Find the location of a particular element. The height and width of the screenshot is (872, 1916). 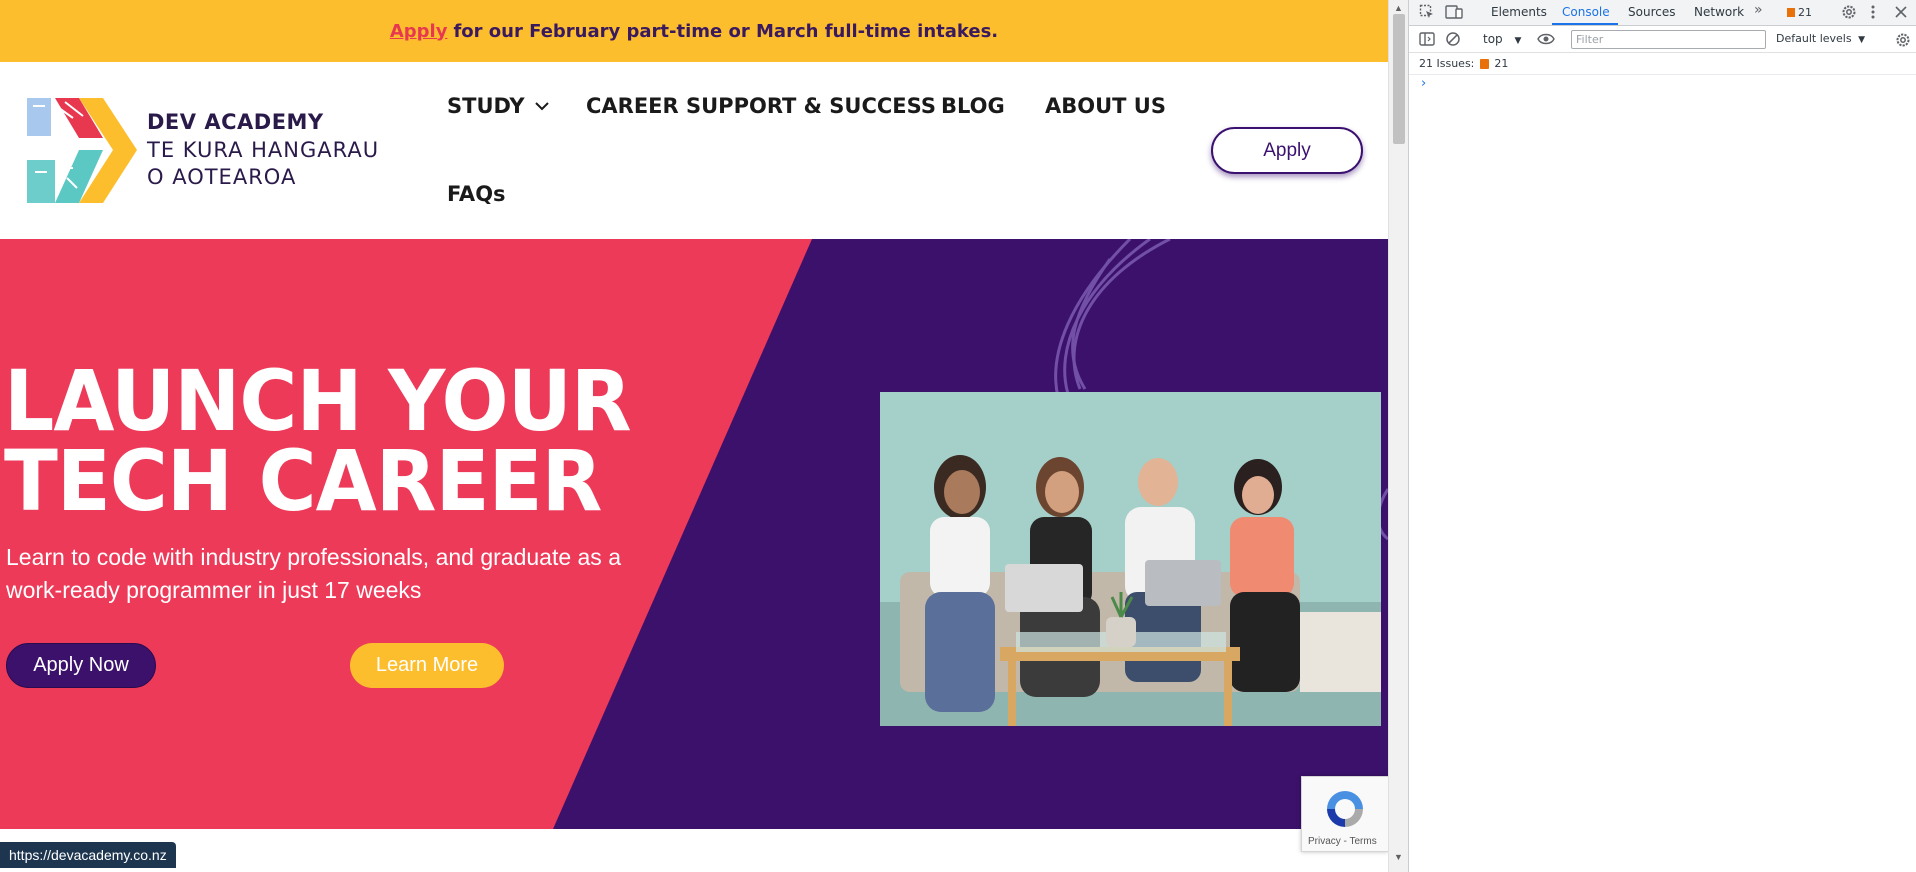

chevron-down-icon is located at coordinates (541, 105).